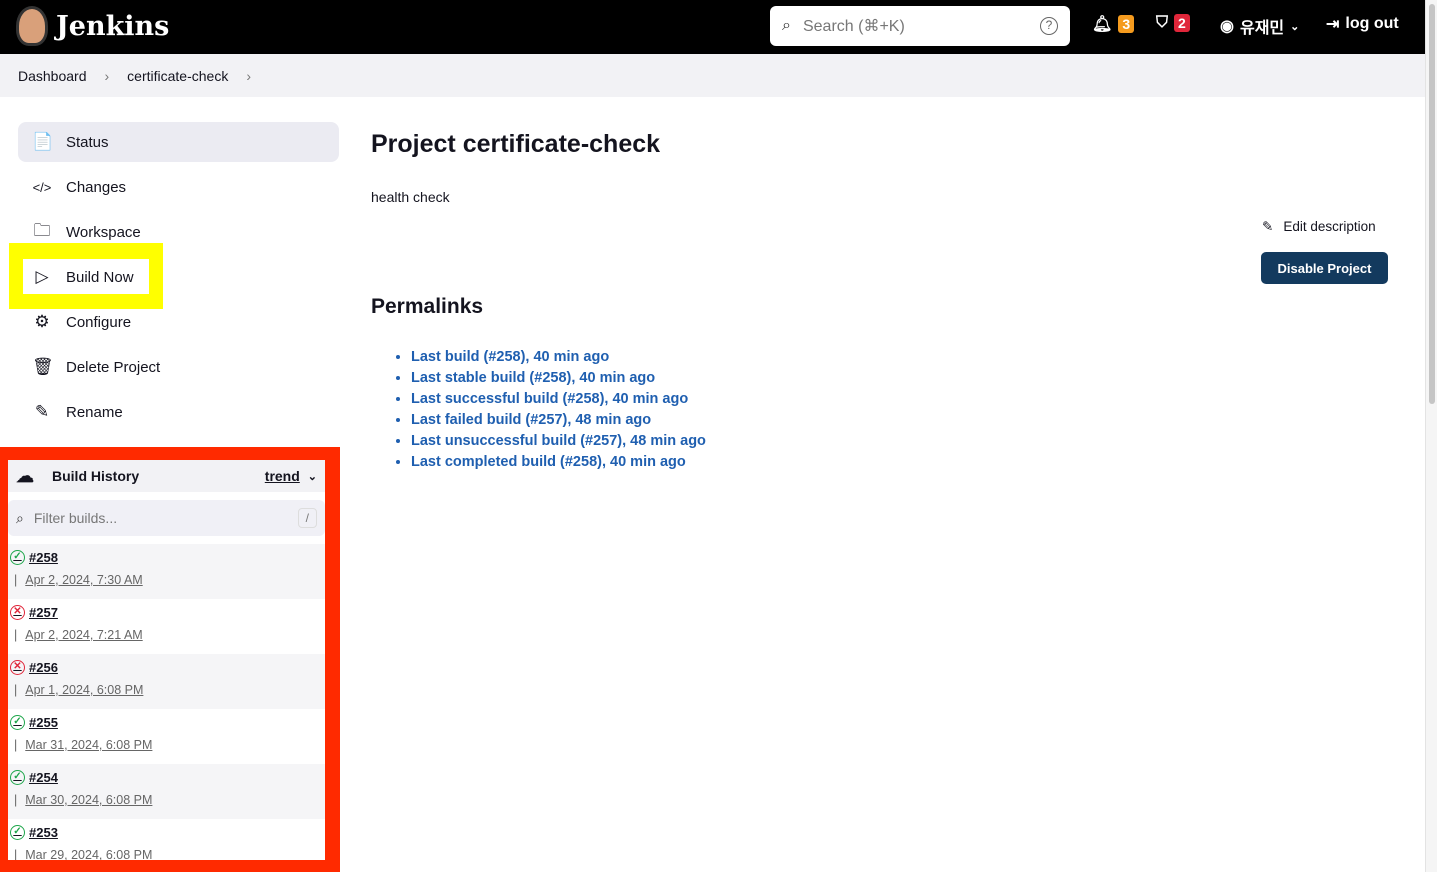 The image size is (1437, 872). I want to click on trend-link: trend, so click(282, 476).